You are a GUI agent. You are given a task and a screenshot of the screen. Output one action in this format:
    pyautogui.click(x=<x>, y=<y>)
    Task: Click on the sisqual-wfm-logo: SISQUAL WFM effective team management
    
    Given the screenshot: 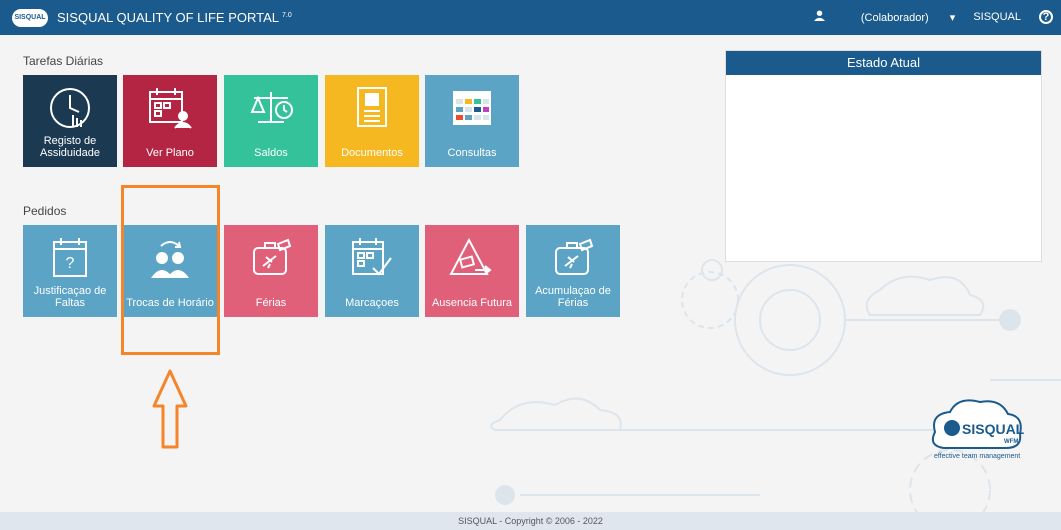 What is the action you would take?
    pyautogui.click(x=975, y=427)
    